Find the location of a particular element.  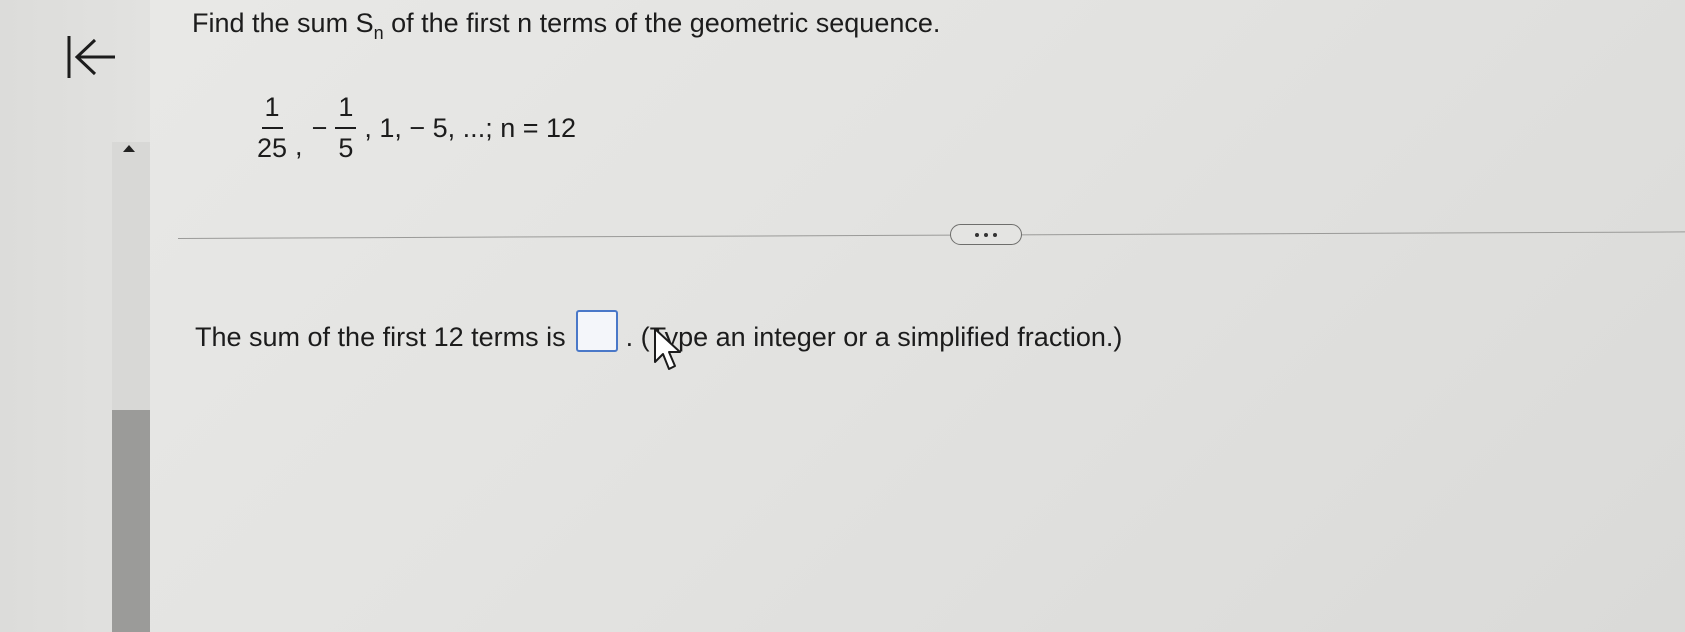

section-divider is located at coordinates (931, 235).